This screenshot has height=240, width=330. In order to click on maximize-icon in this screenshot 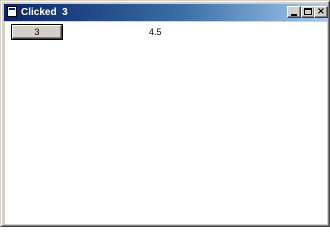, I will do `click(308, 11)`.